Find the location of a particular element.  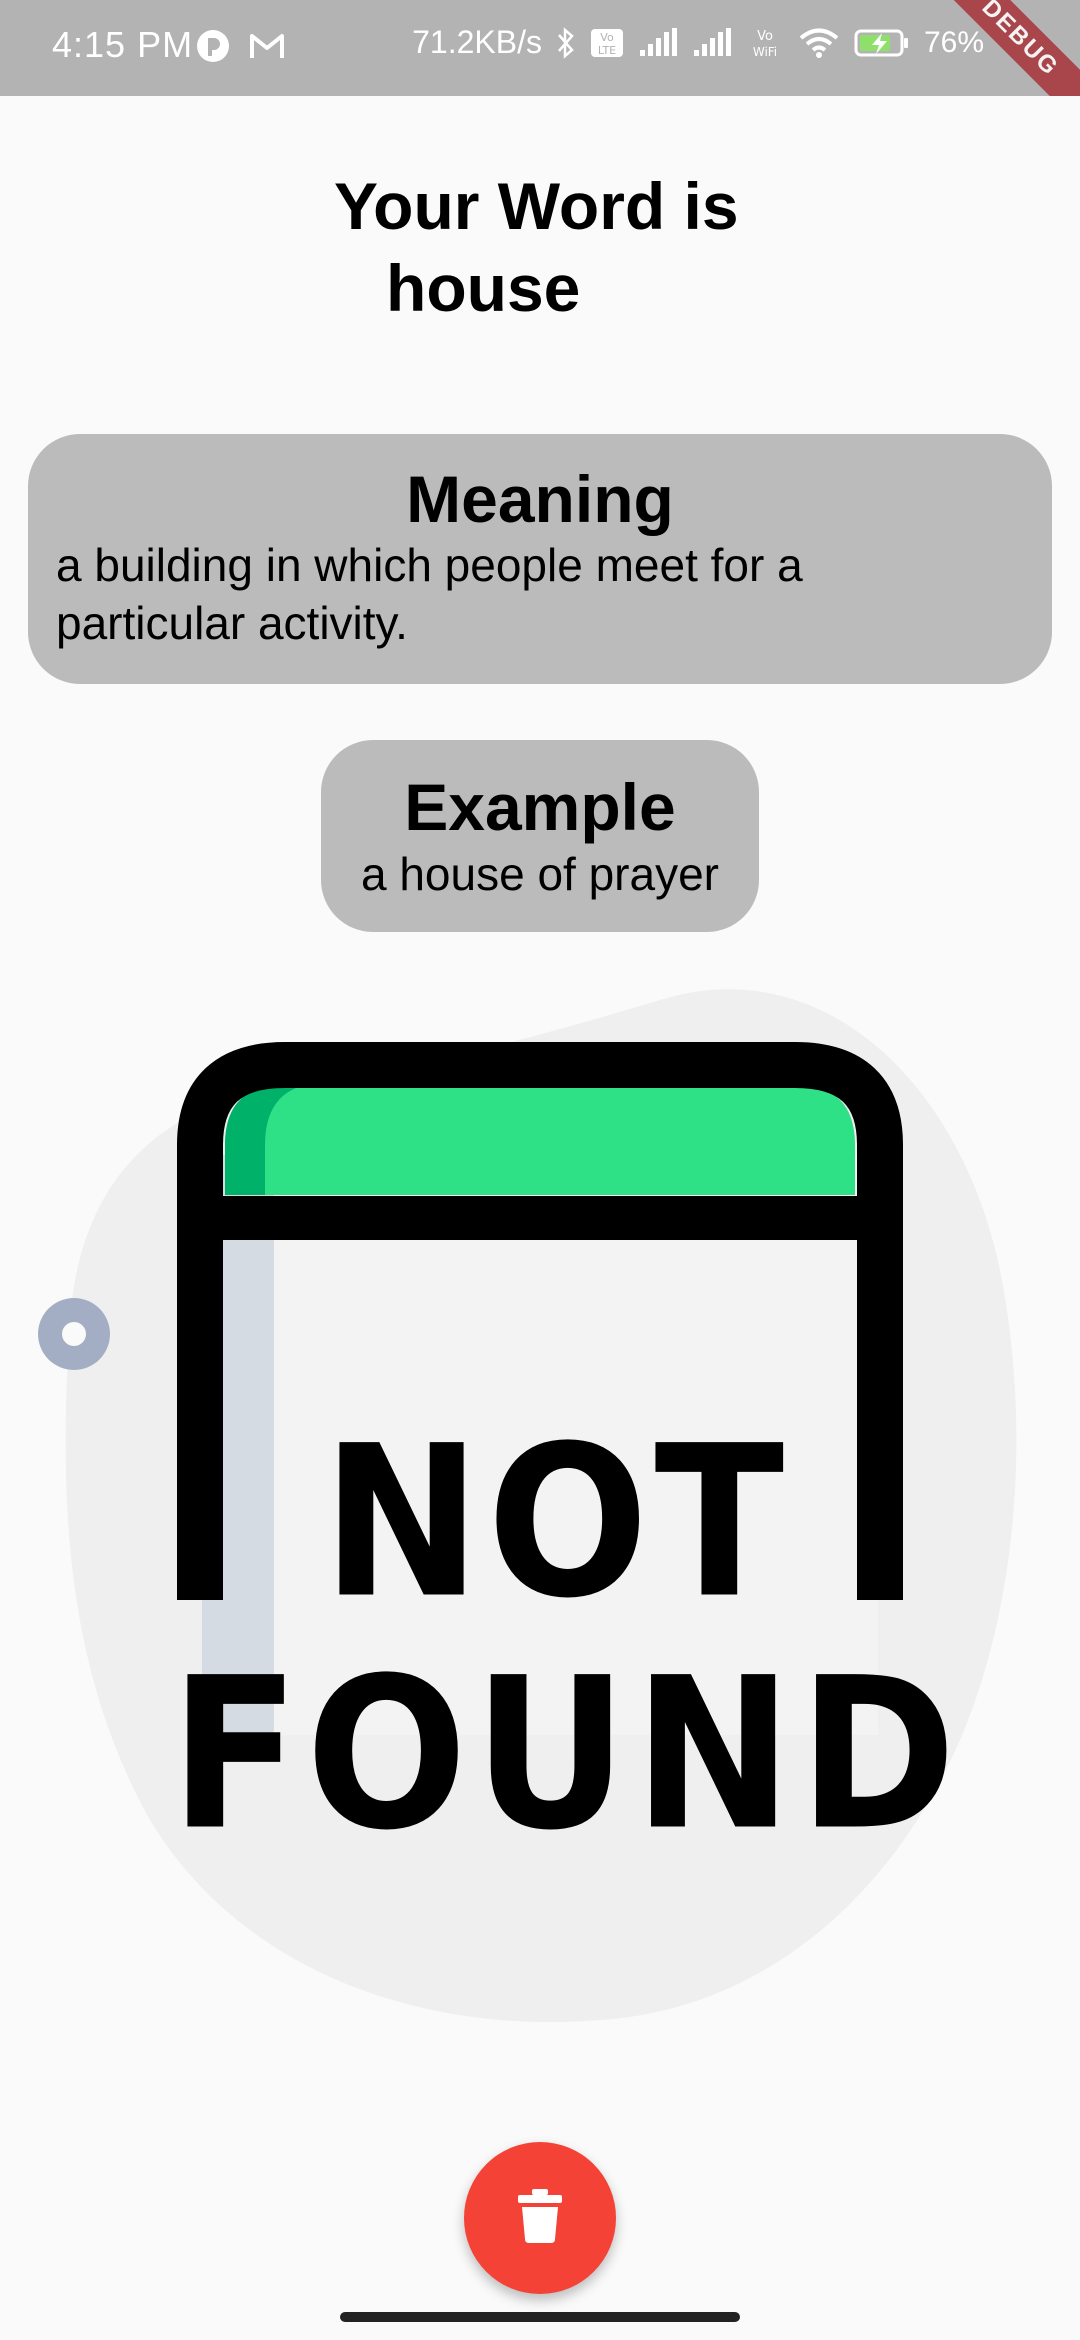

word-value: house is located at coordinates (483, 288).